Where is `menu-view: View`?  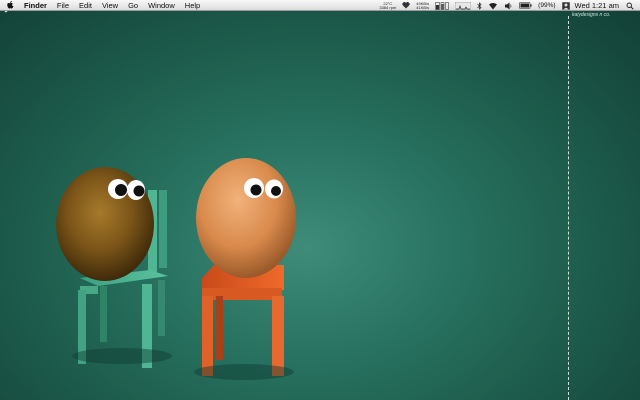 menu-view: View is located at coordinates (110, 5).